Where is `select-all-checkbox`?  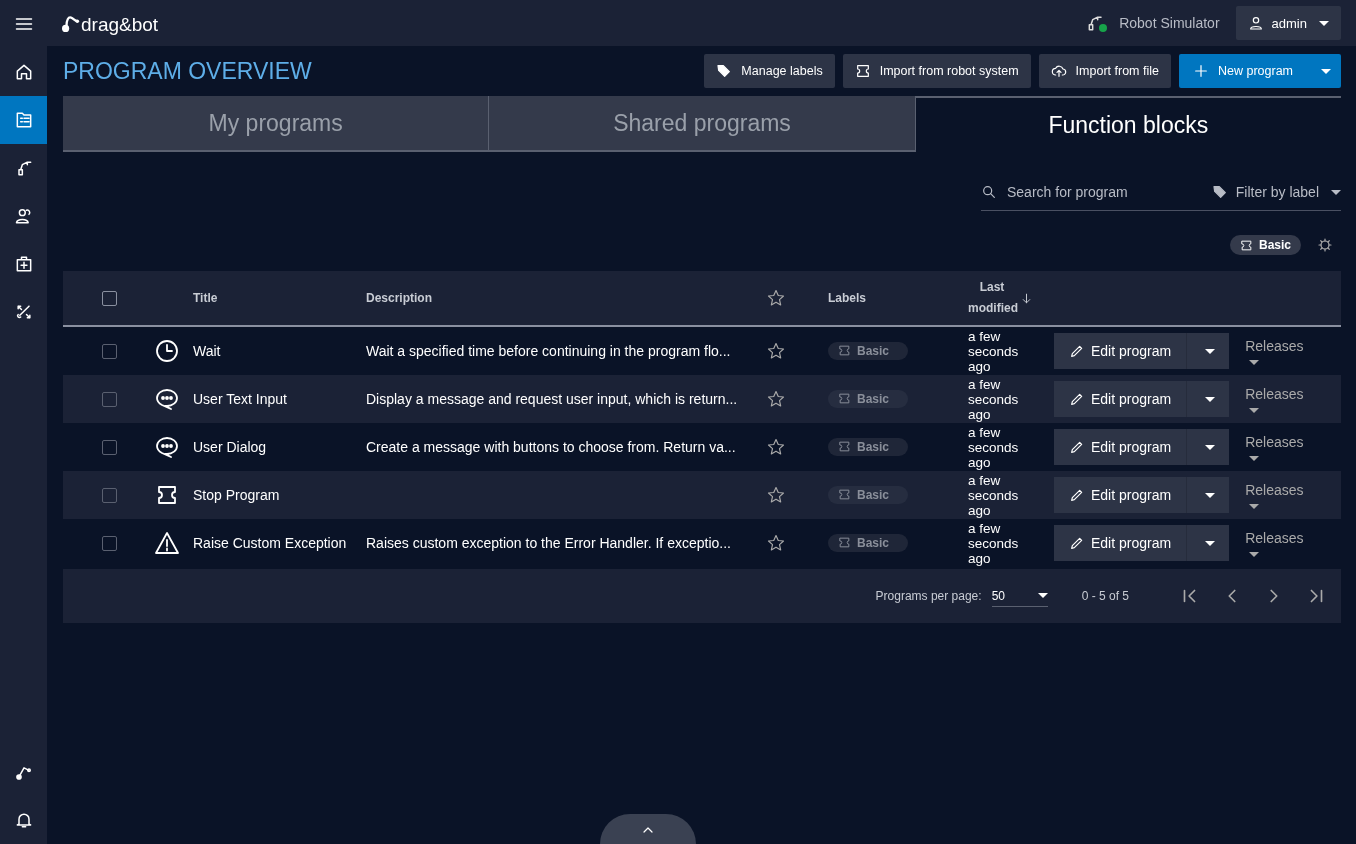
select-all-checkbox is located at coordinates (109, 298).